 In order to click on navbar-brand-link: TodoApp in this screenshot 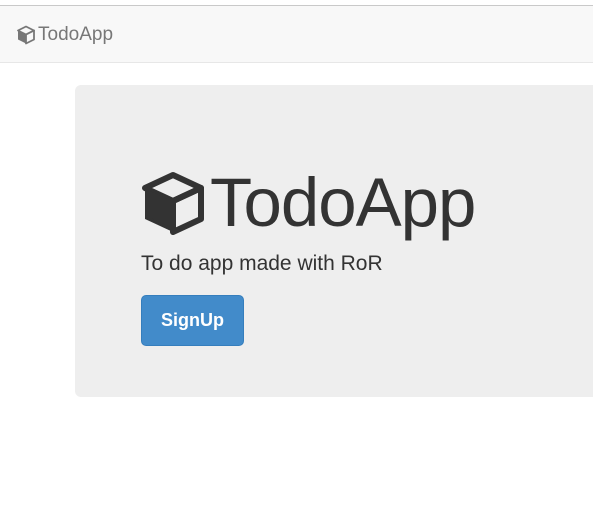, I will do `click(64, 35)`.